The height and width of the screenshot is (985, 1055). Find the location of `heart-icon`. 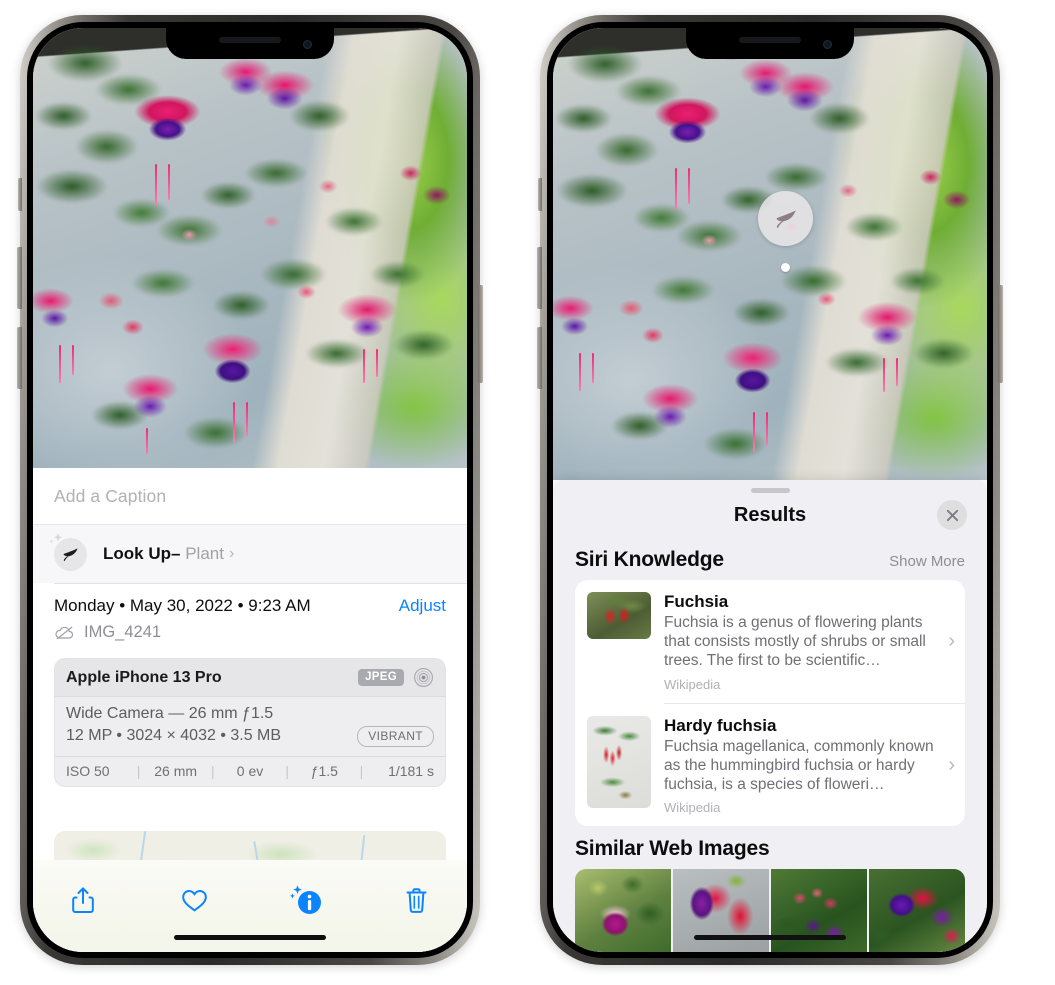

heart-icon is located at coordinates (194, 900).